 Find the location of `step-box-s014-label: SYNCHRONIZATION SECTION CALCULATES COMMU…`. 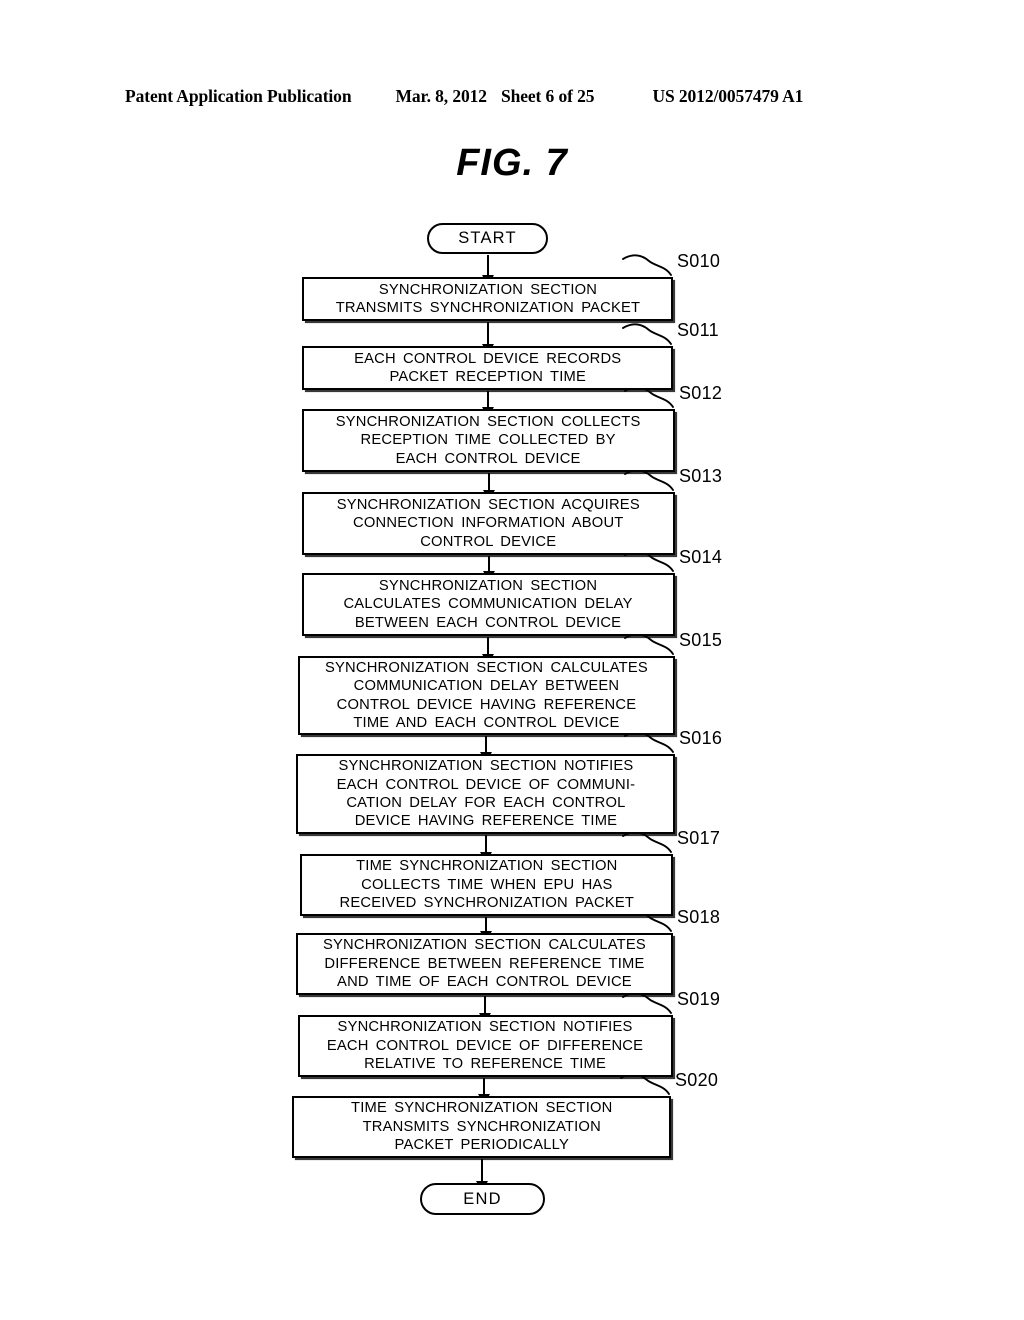

step-box-s014-label: SYNCHRONIZATION SECTION CALCULATES COMMU… is located at coordinates (488, 603).